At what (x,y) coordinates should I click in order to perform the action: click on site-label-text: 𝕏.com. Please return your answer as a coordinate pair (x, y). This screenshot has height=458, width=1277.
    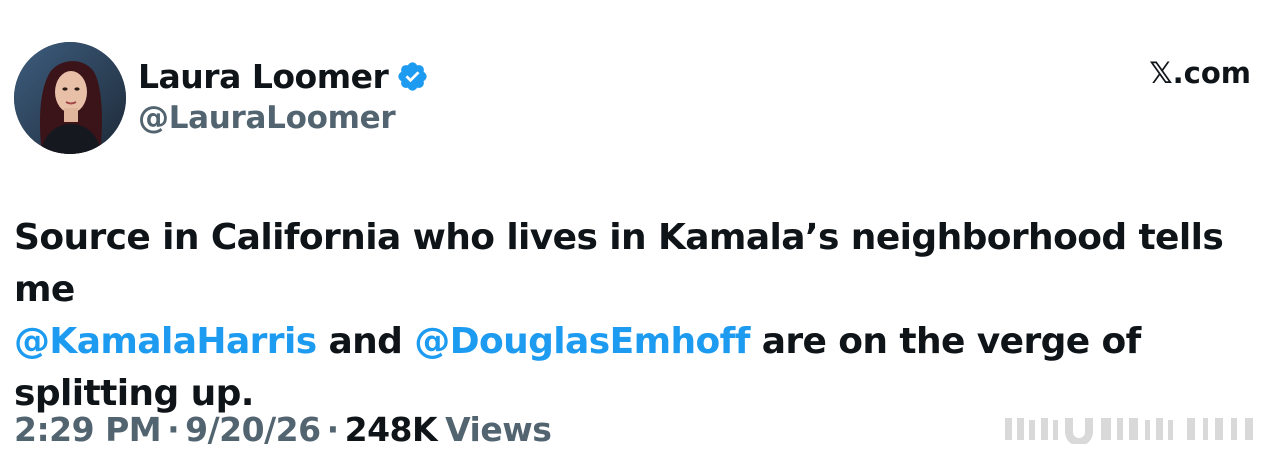
    Looking at the image, I should click on (1200, 73).